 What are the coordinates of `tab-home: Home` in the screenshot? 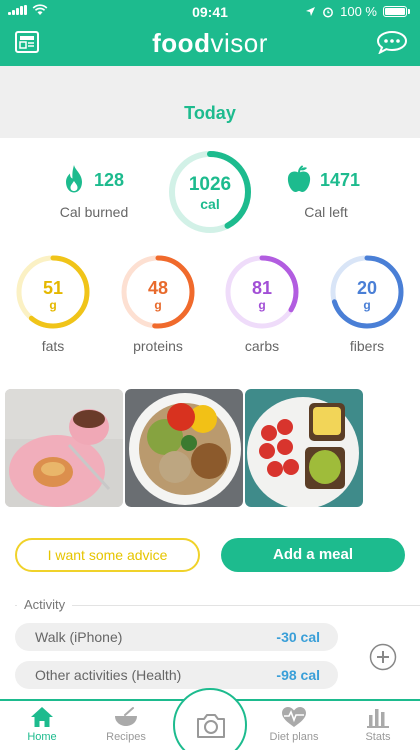 It's located at (42, 724).